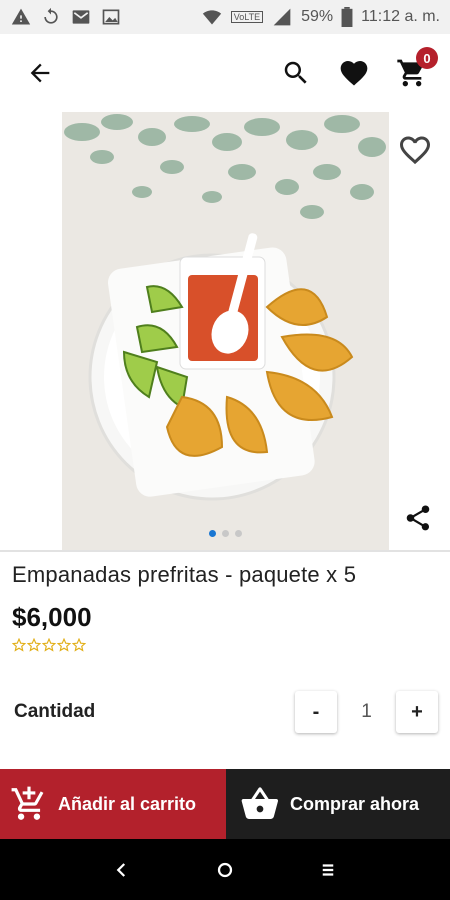 This screenshot has width=450, height=900. I want to click on heart-icon, so click(354, 73).